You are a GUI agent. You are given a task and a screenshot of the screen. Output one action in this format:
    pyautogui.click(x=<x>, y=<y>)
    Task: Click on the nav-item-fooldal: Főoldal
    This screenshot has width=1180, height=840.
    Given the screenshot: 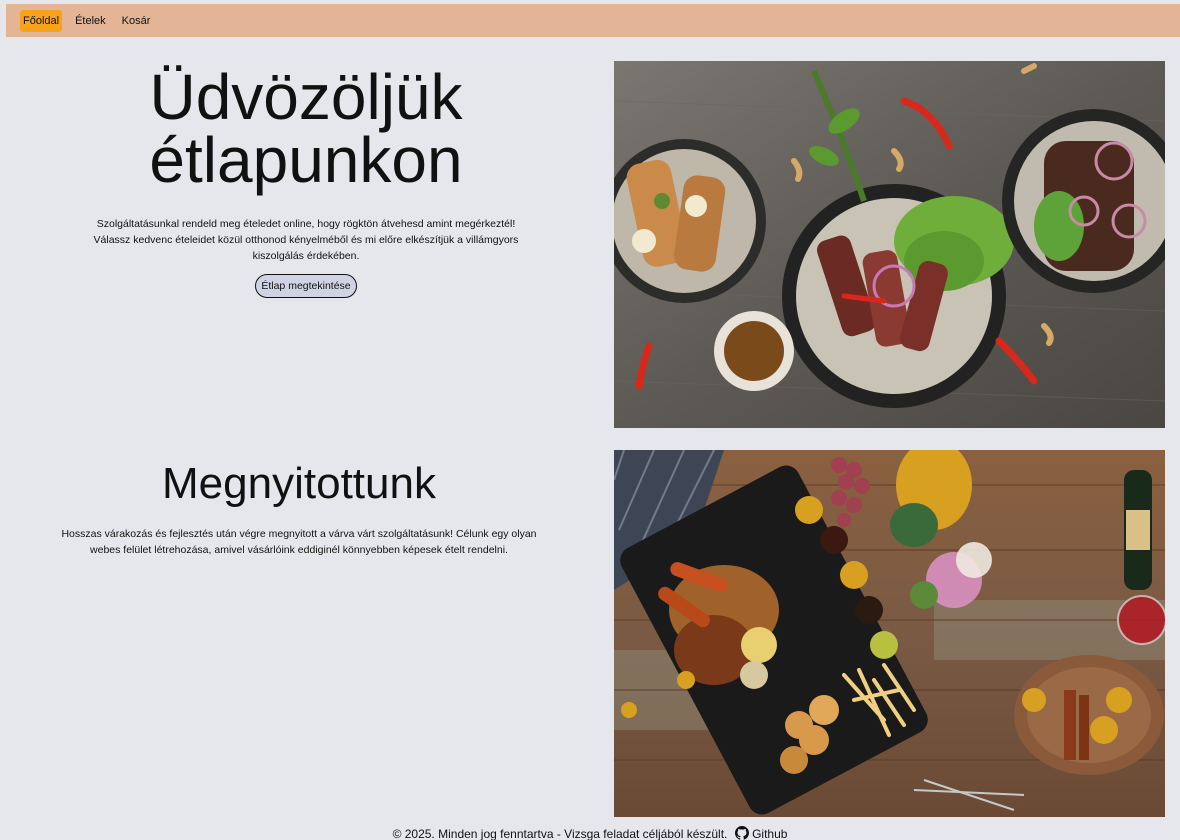 What is the action you would take?
    pyautogui.click(x=41, y=20)
    